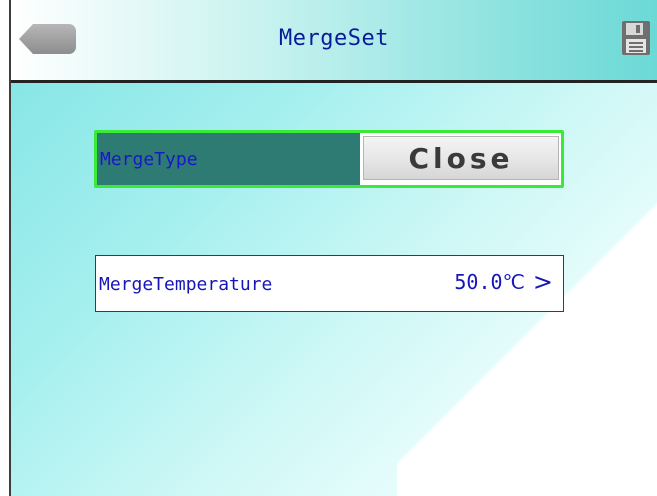 The width and height of the screenshot is (657, 496). Describe the element at coordinates (461, 158) in the screenshot. I see `merge-type-value-button: Close` at that location.